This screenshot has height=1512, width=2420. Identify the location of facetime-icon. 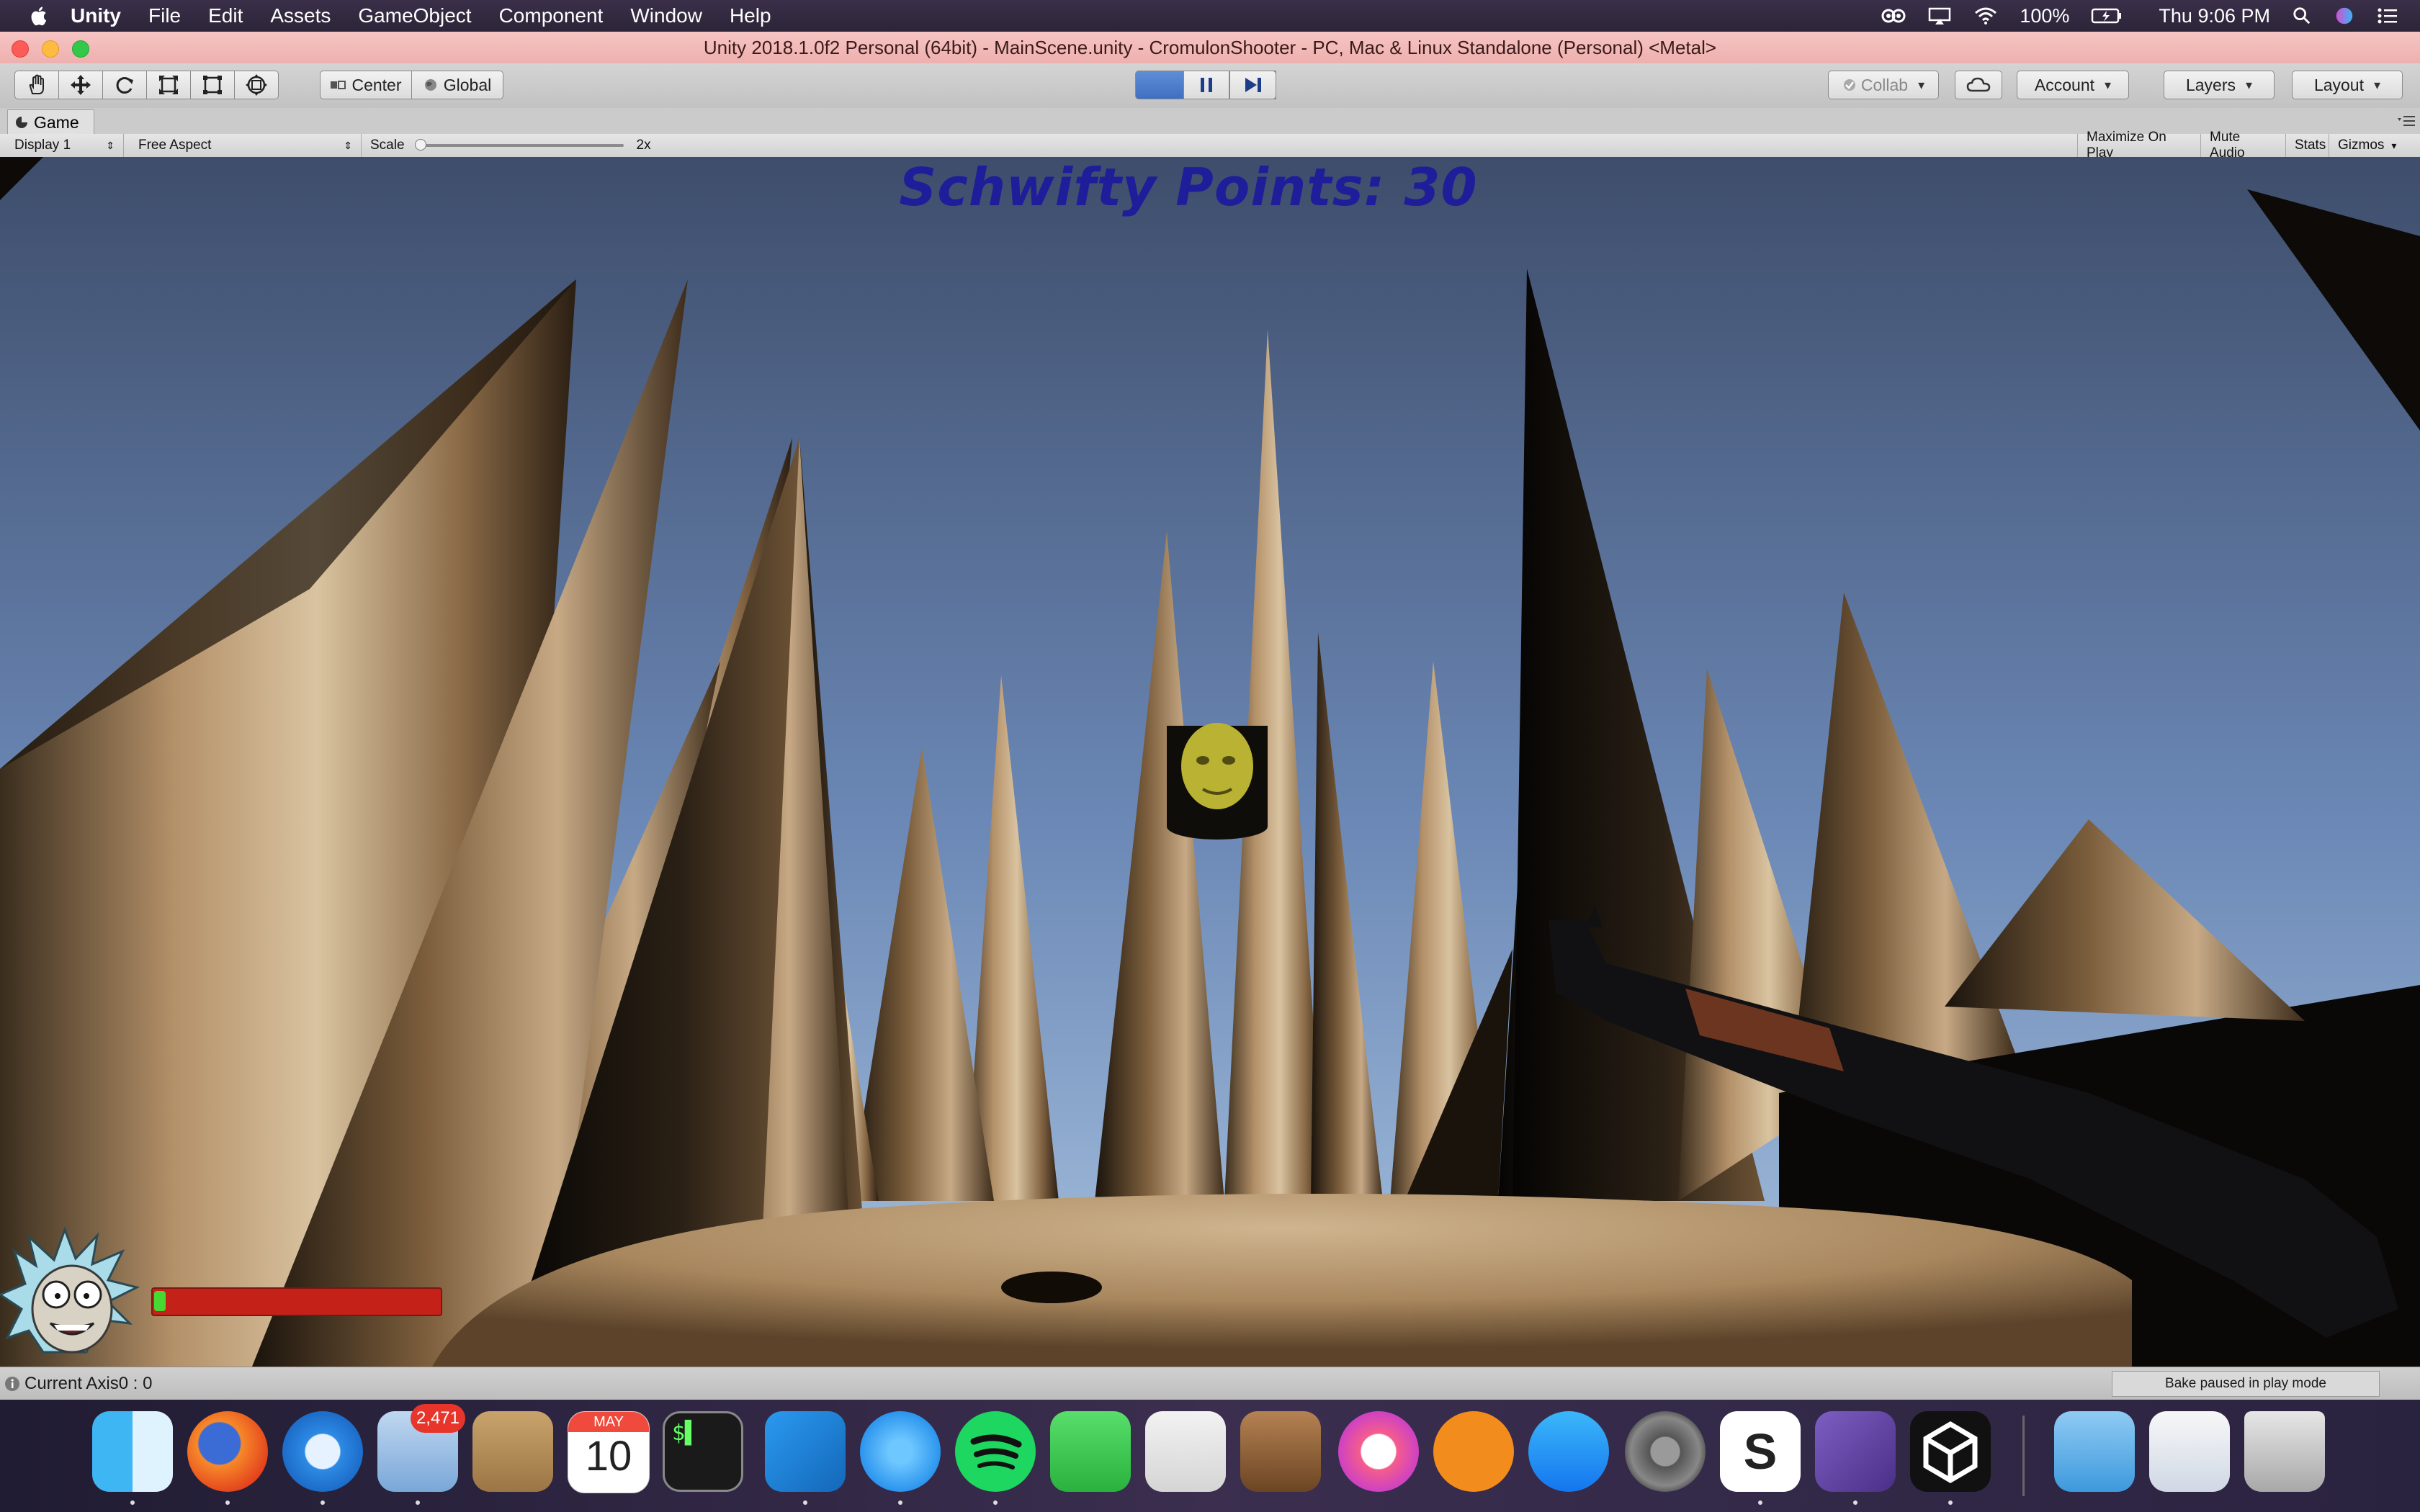
(1090, 1451).